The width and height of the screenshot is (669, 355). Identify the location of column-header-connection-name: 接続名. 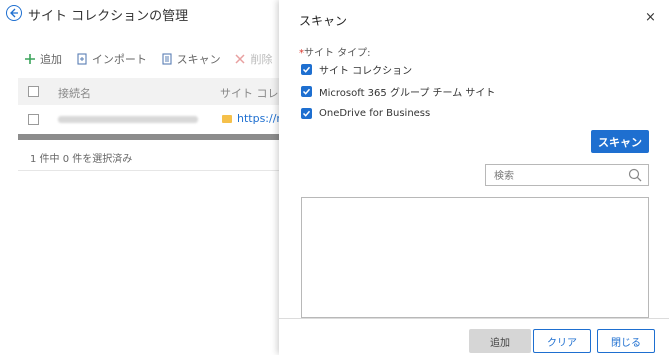
(74, 93).